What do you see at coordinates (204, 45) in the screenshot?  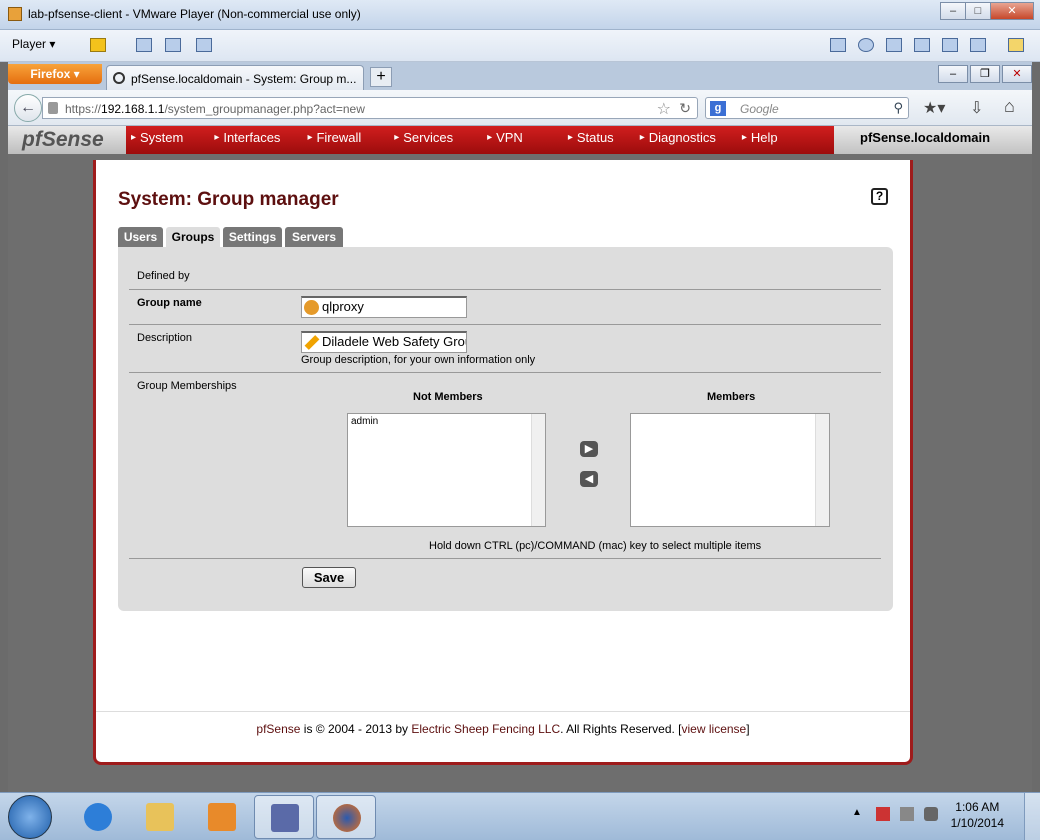 I see `unity-icon` at bounding box center [204, 45].